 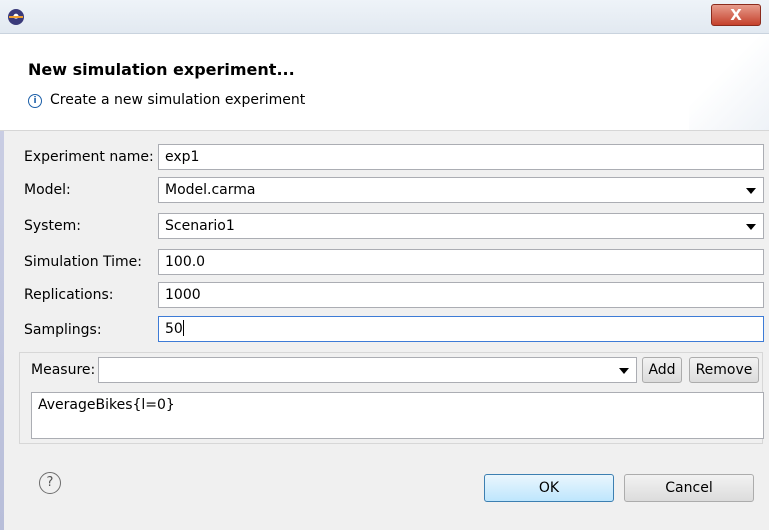 I want to click on system-select: Scenario1, so click(x=461, y=226).